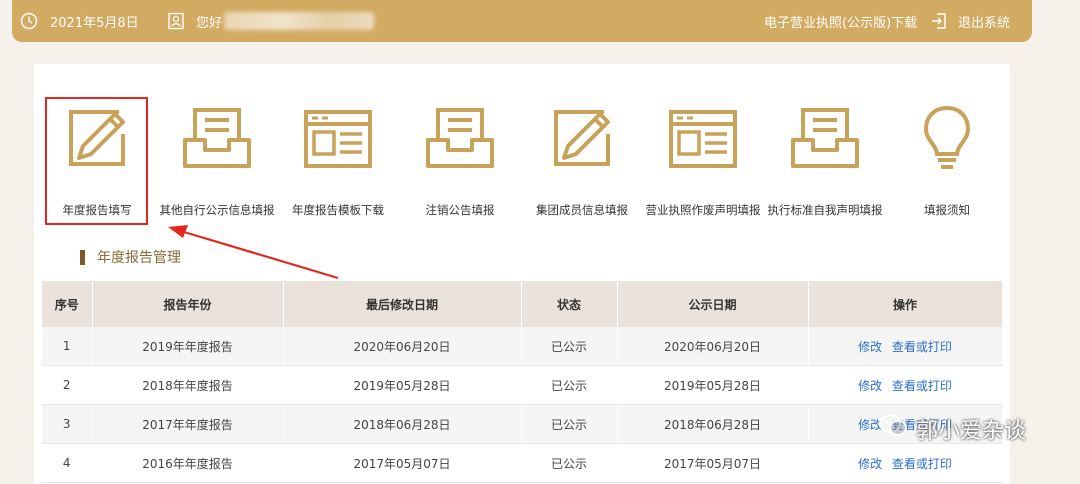 The height and width of the screenshot is (484, 1080). What do you see at coordinates (67, 463) in the screenshot?
I see `cell-no: 4` at bounding box center [67, 463].